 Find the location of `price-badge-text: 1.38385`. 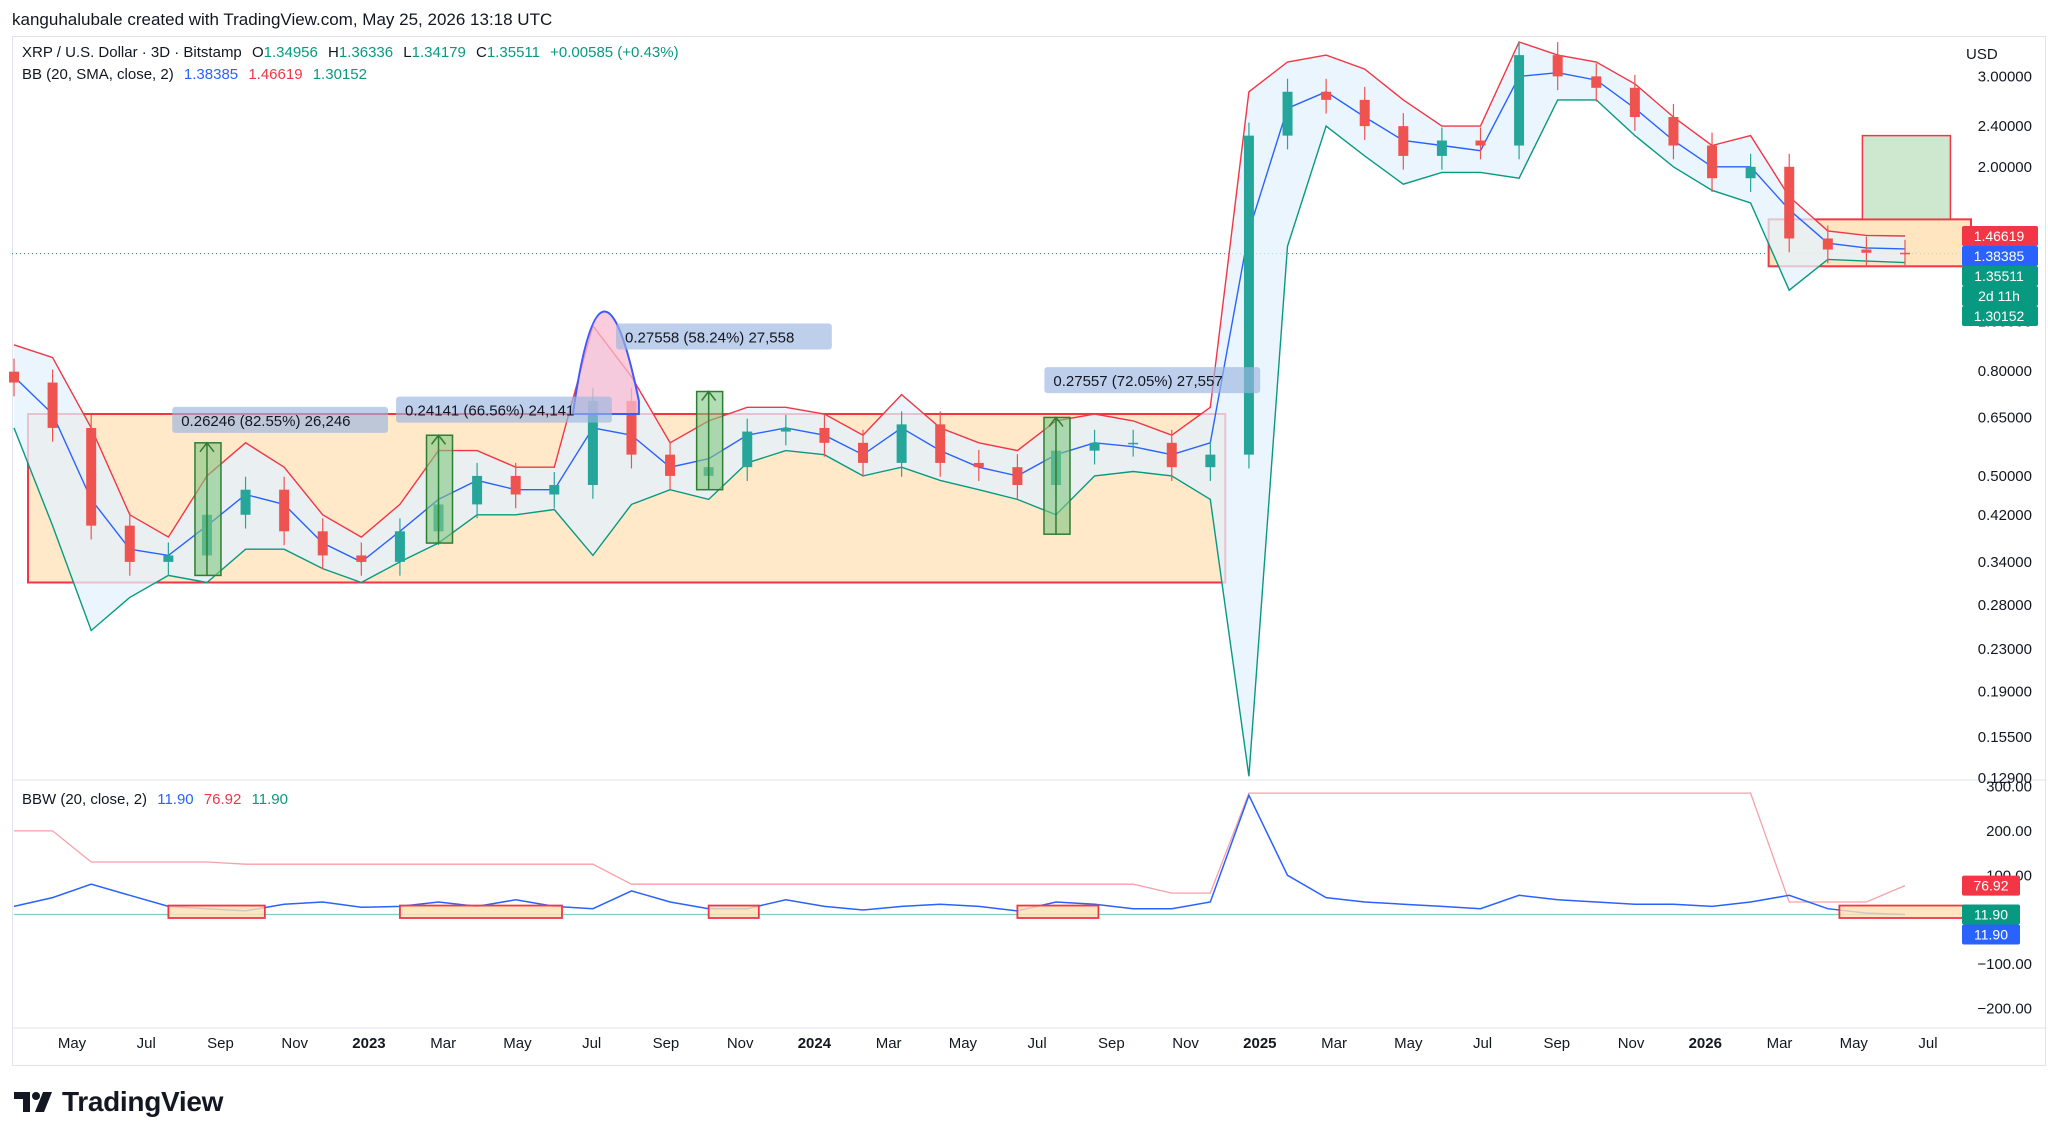

price-badge-text: 1.38385 is located at coordinates (1999, 256).